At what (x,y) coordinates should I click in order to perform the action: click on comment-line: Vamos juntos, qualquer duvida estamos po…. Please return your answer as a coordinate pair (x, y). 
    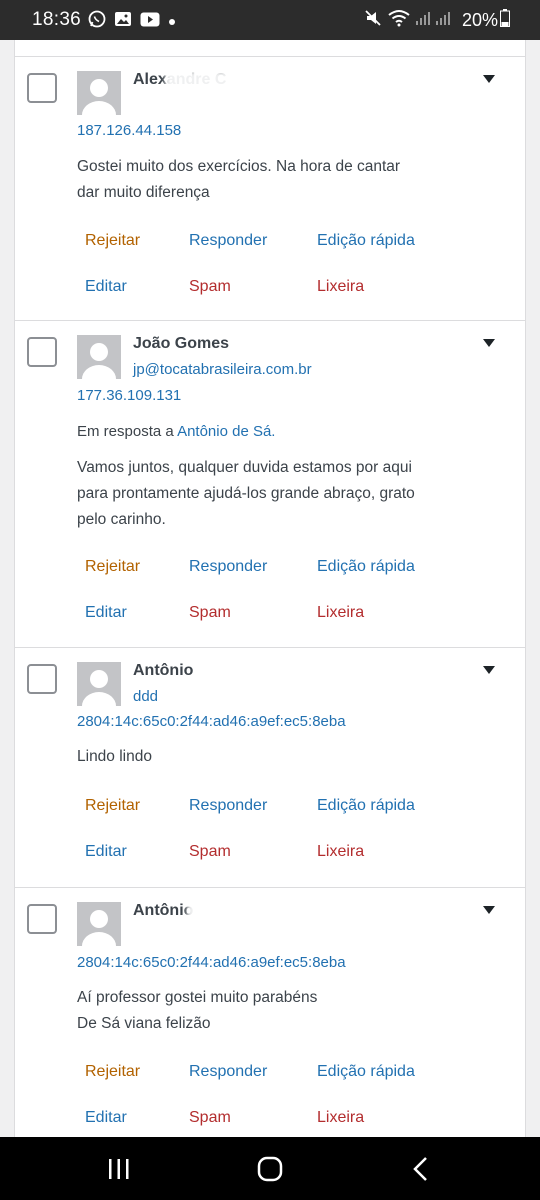
    Looking at the image, I should click on (244, 467).